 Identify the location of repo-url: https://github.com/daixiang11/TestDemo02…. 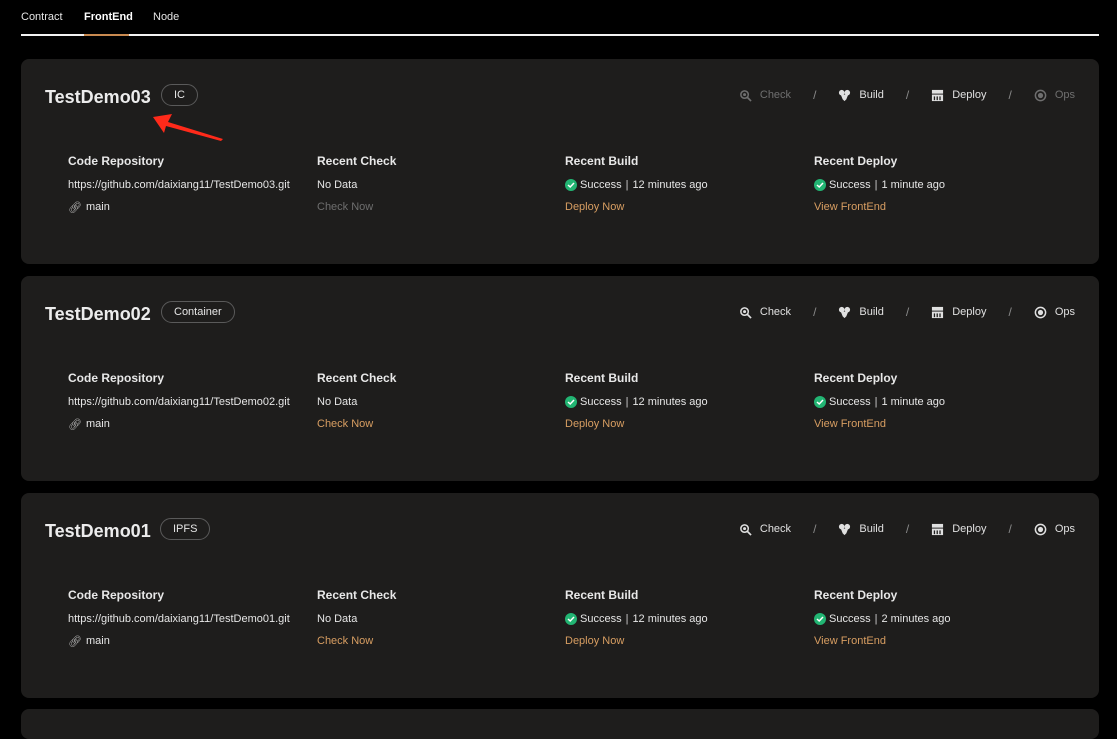
(179, 402).